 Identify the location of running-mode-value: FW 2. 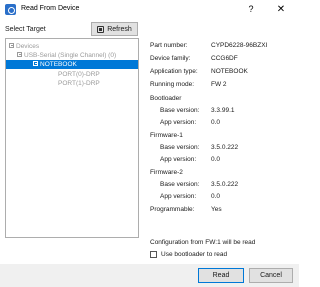
(219, 84).